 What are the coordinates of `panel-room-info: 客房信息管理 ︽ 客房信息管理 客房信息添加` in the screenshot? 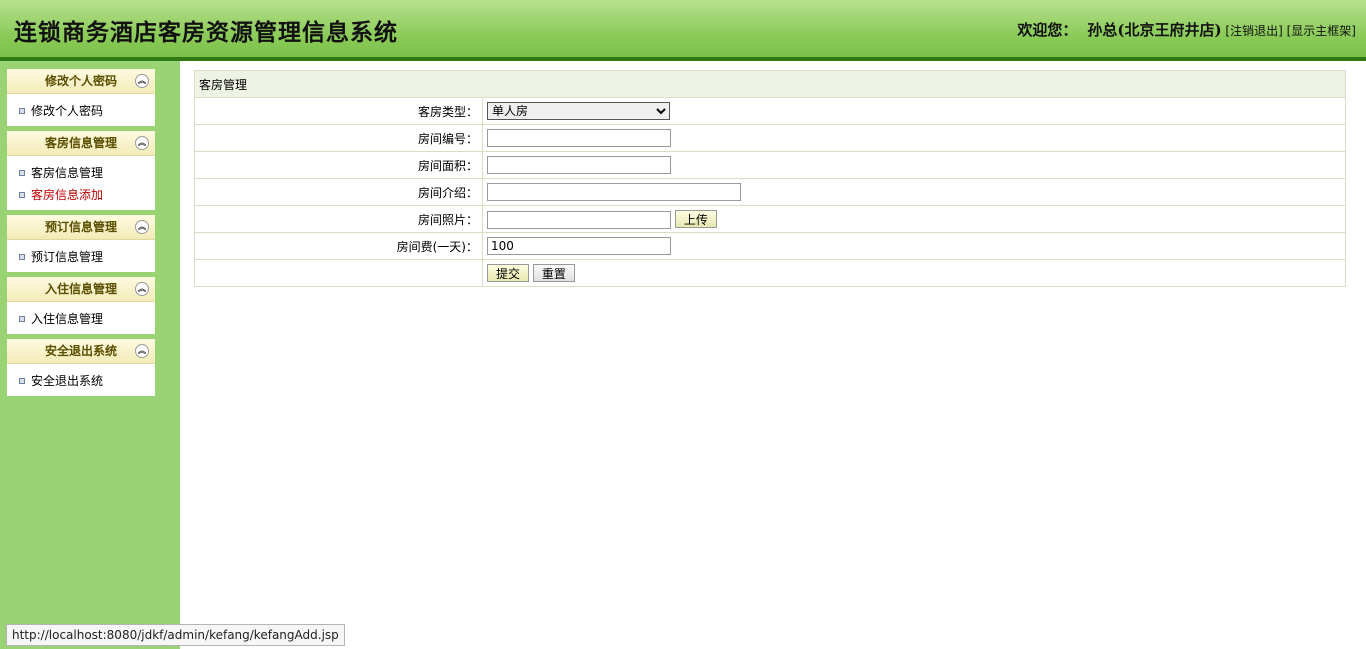 It's located at (81, 170).